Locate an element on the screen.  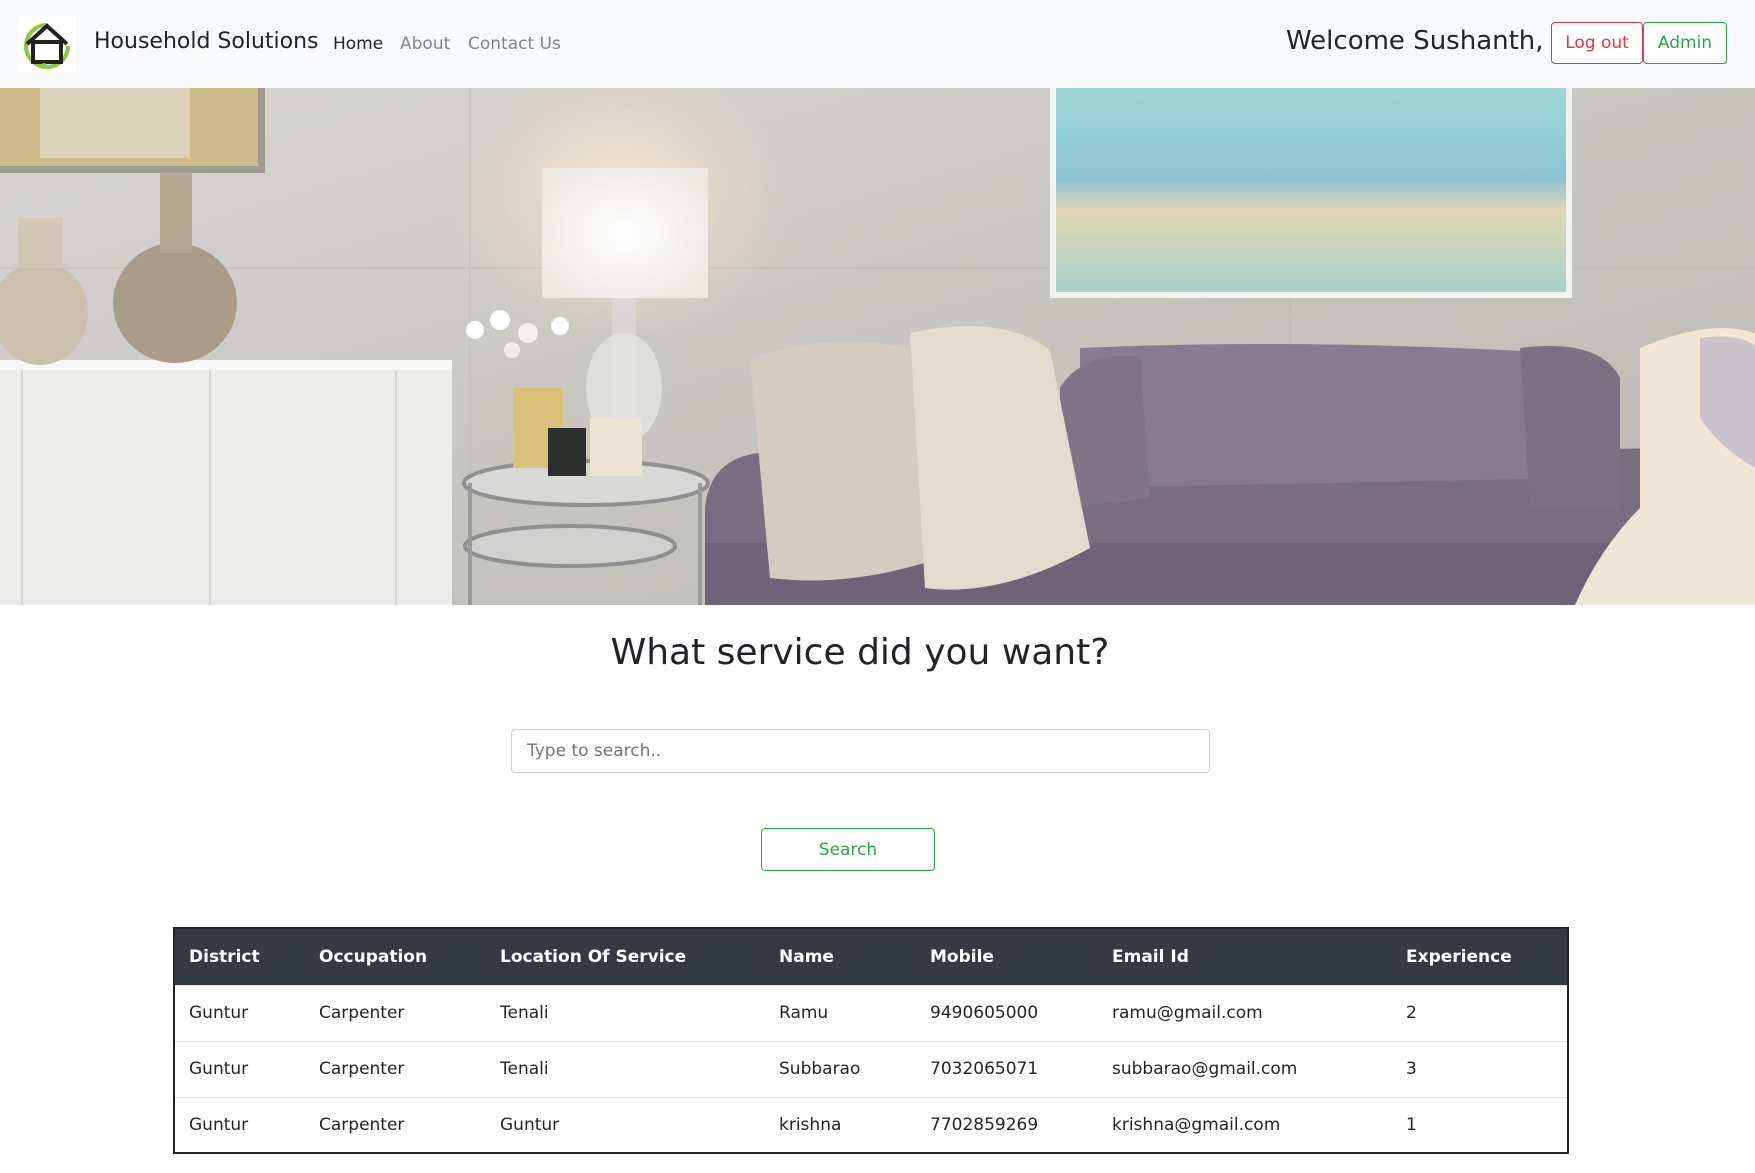
cell-experience: 2 is located at coordinates (1479, 1012).